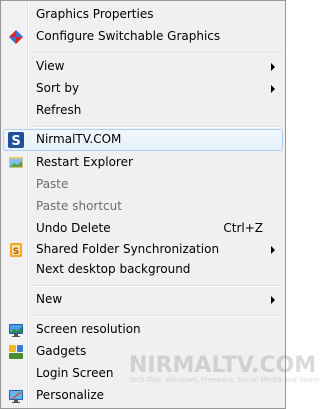  What do you see at coordinates (52, 184) in the screenshot?
I see `menu-item-label: Paste` at bounding box center [52, 184].